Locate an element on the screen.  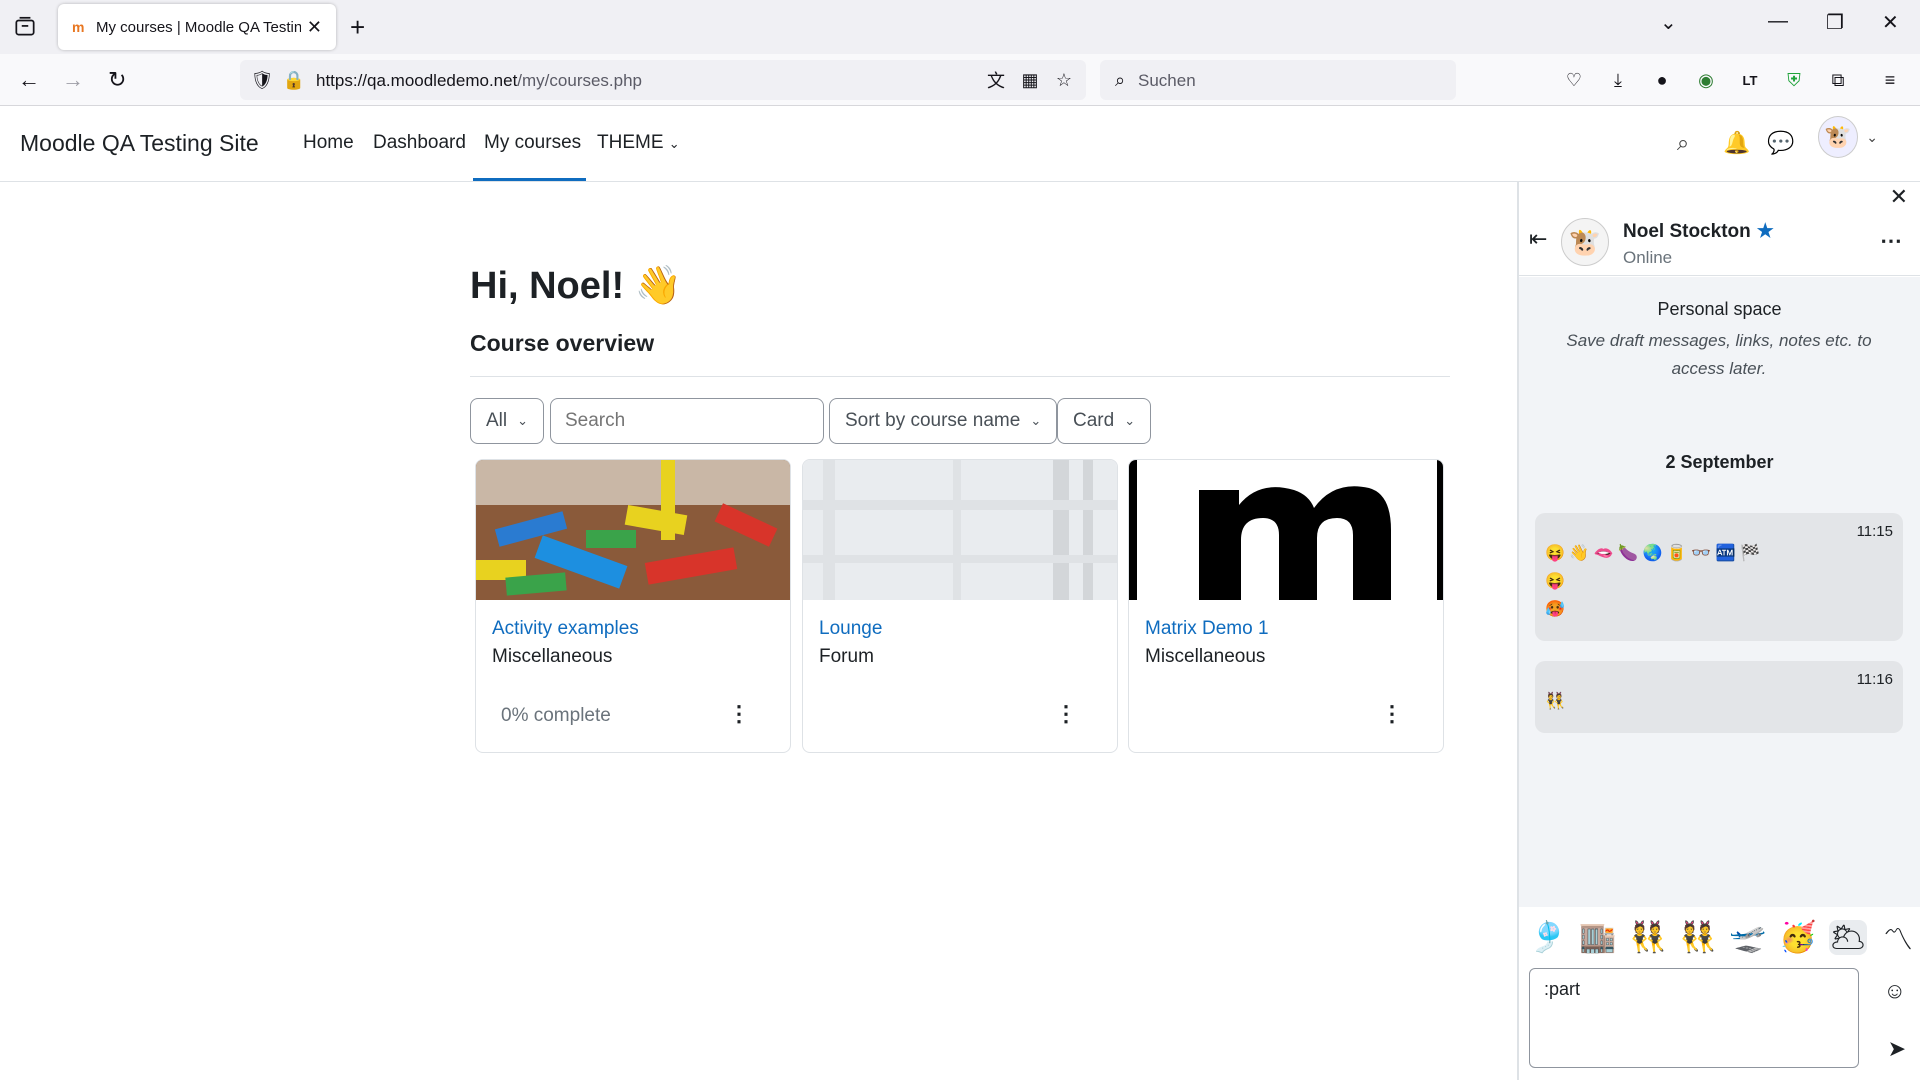
emoji-autocomplete-row: 🎐 🏬 👯 👯 🛫 🥳 🌥 〽 is located at coordinates (1719, 937).